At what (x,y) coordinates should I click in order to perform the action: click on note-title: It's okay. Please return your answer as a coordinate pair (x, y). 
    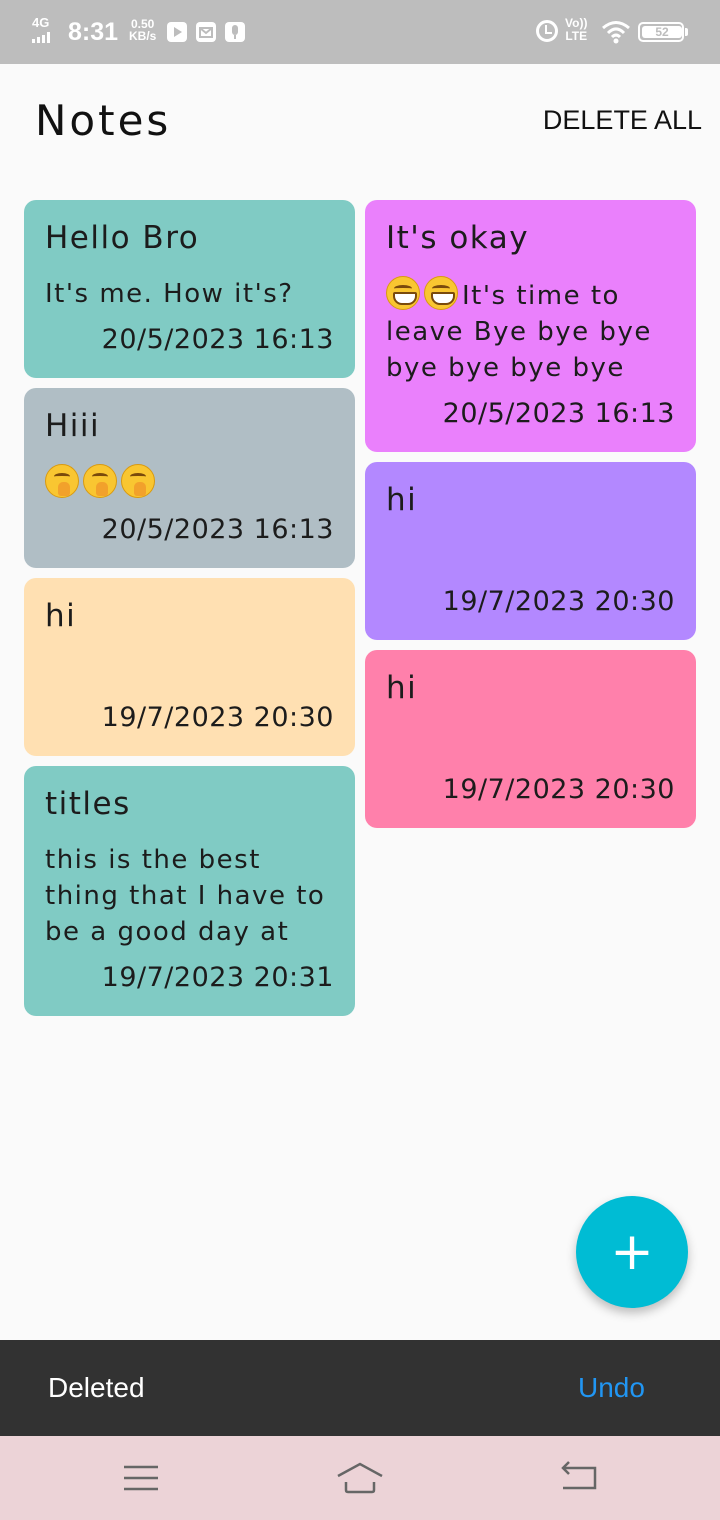
    Looking at the image, I should click on (458, 238).